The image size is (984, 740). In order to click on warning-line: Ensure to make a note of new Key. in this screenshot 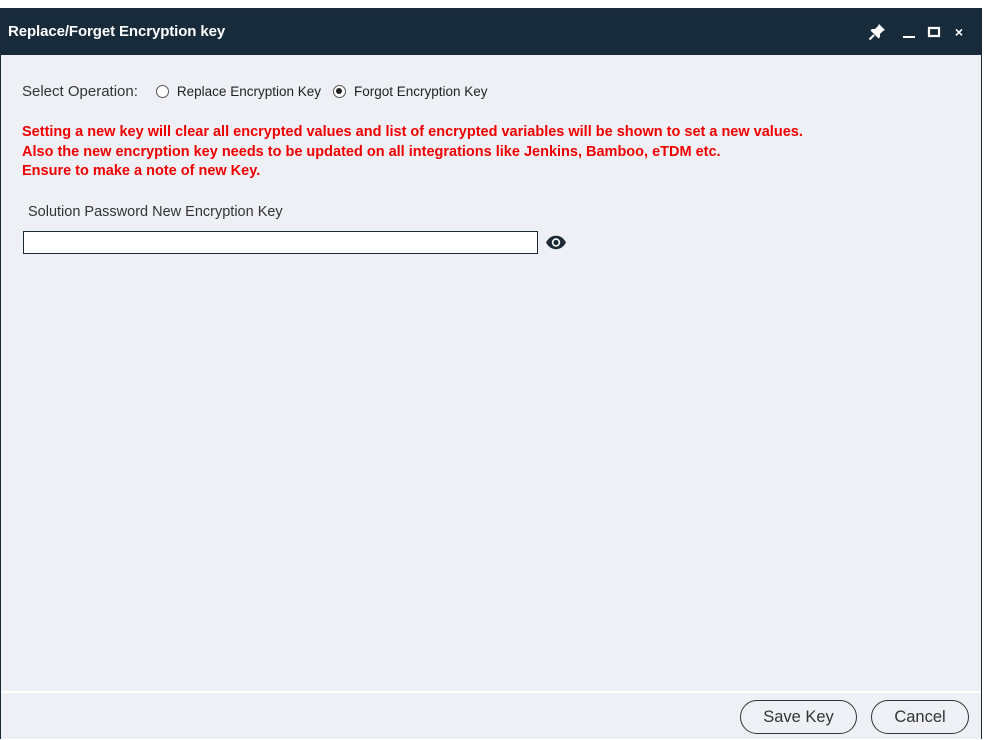, I will do `click(141, 171)`.